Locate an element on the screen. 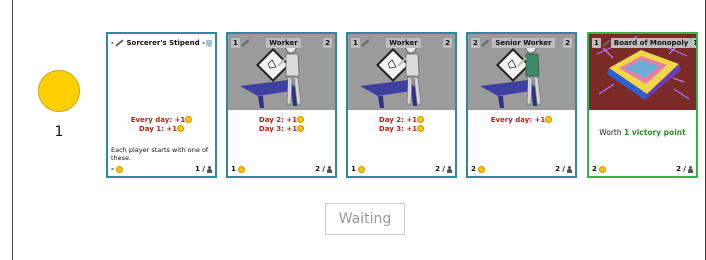 Image resolution: width=706 pixels, height=260 pixels. card-right-label: 1 is located at coordinates (693, 43).